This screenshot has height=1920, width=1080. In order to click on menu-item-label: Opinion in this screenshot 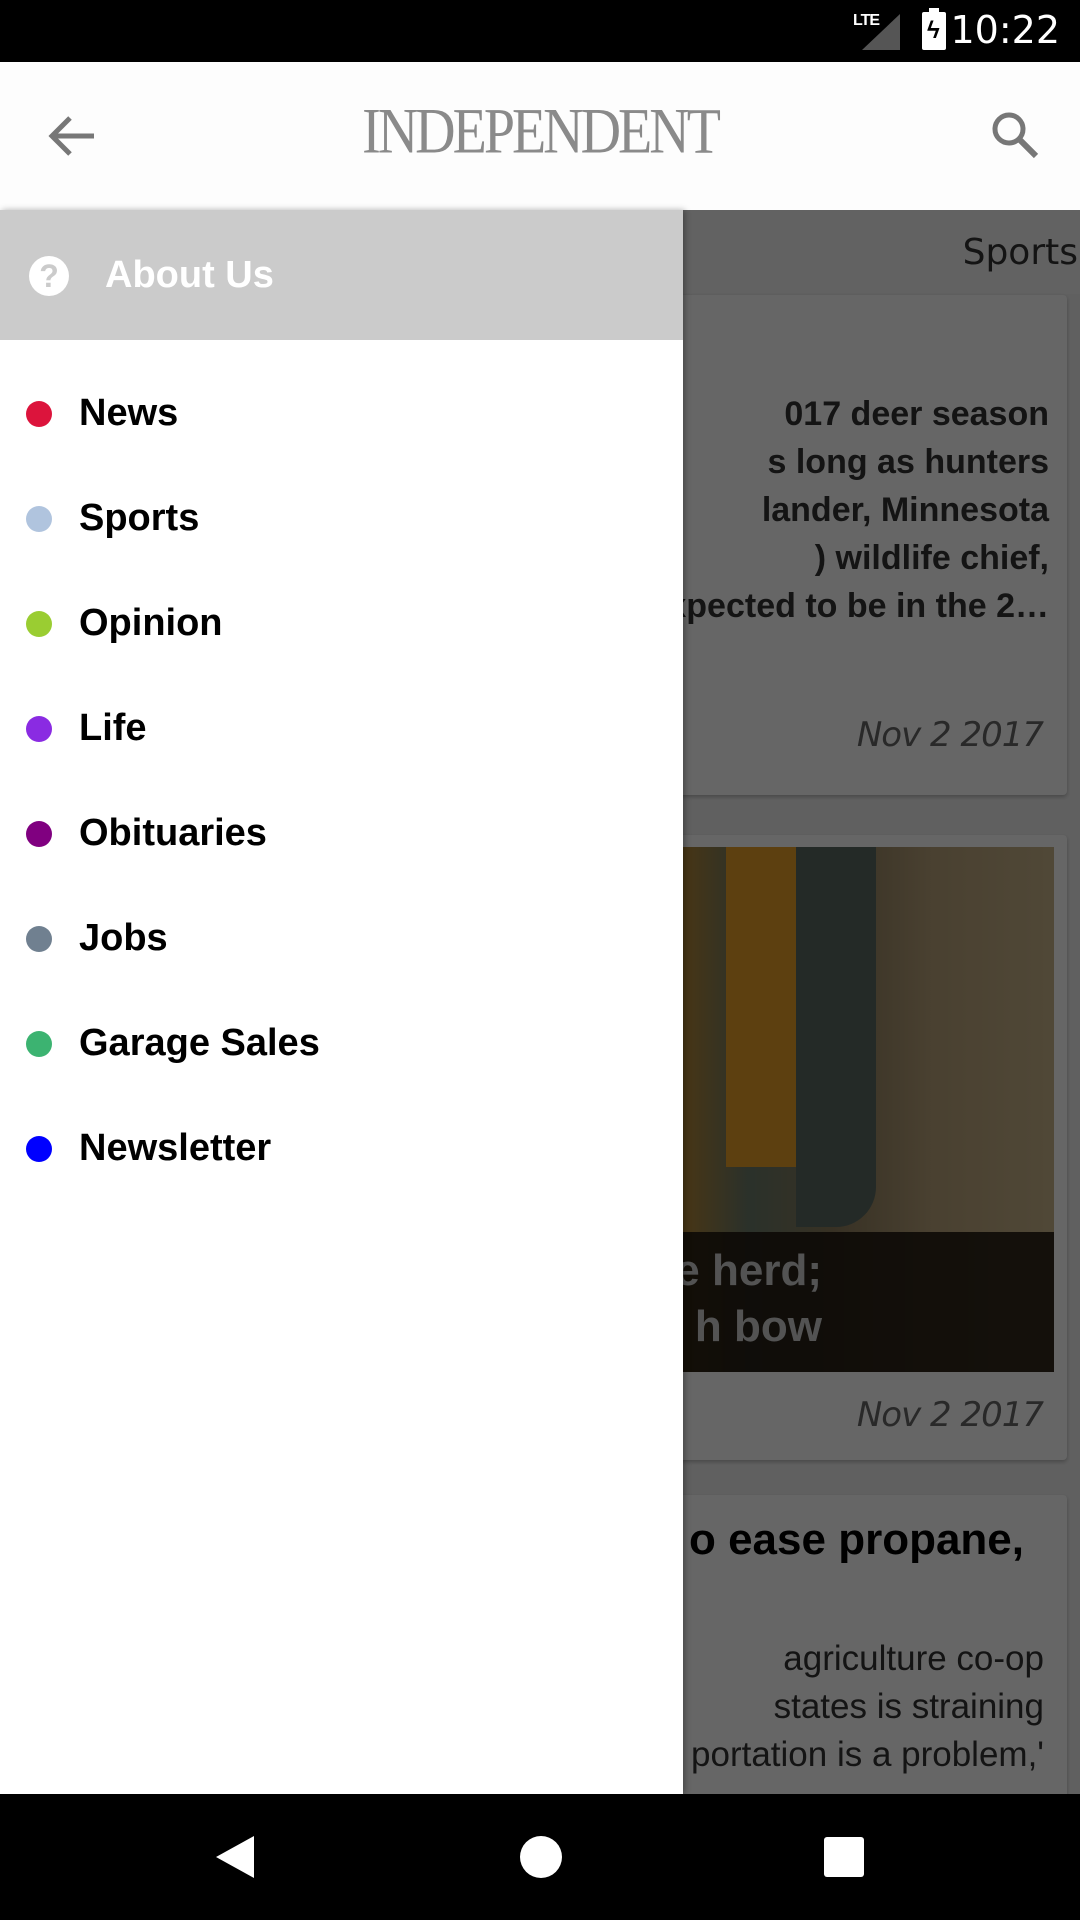, I will do `click(151, 623)`.